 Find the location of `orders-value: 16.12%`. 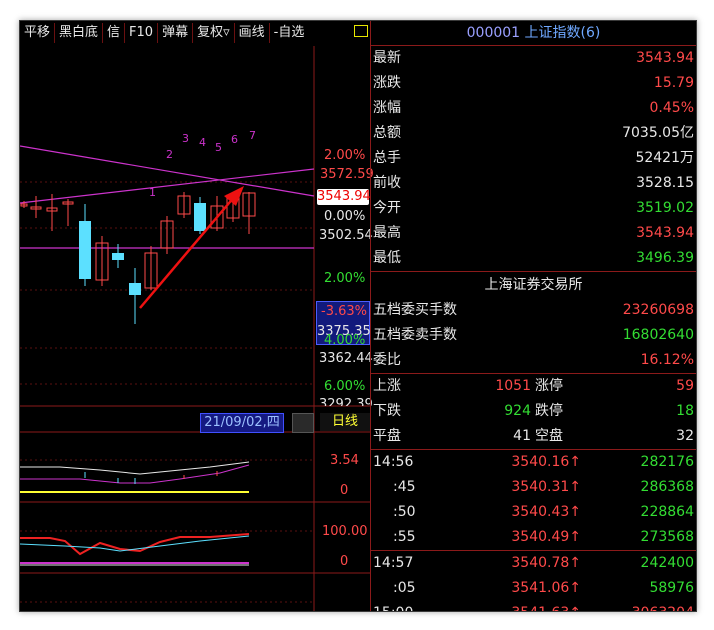

orders-value: 16.12% is located at coordinates (667, 360).